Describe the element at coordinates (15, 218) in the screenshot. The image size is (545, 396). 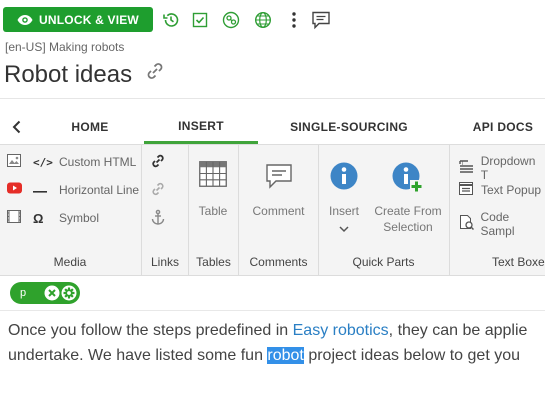
I see `video-icon` at that location.